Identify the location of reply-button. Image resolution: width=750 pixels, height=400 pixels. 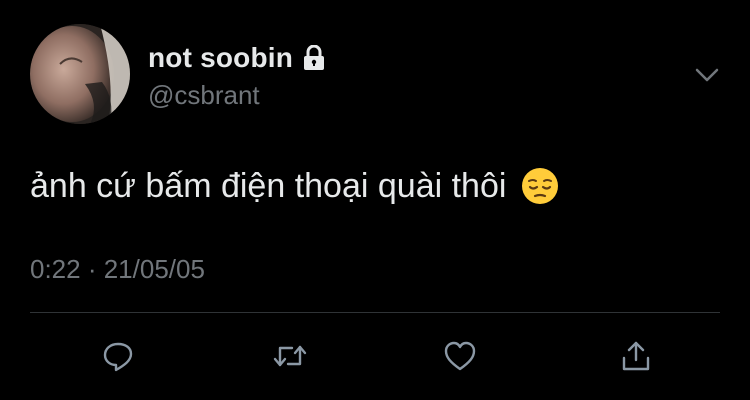
(118, 356).